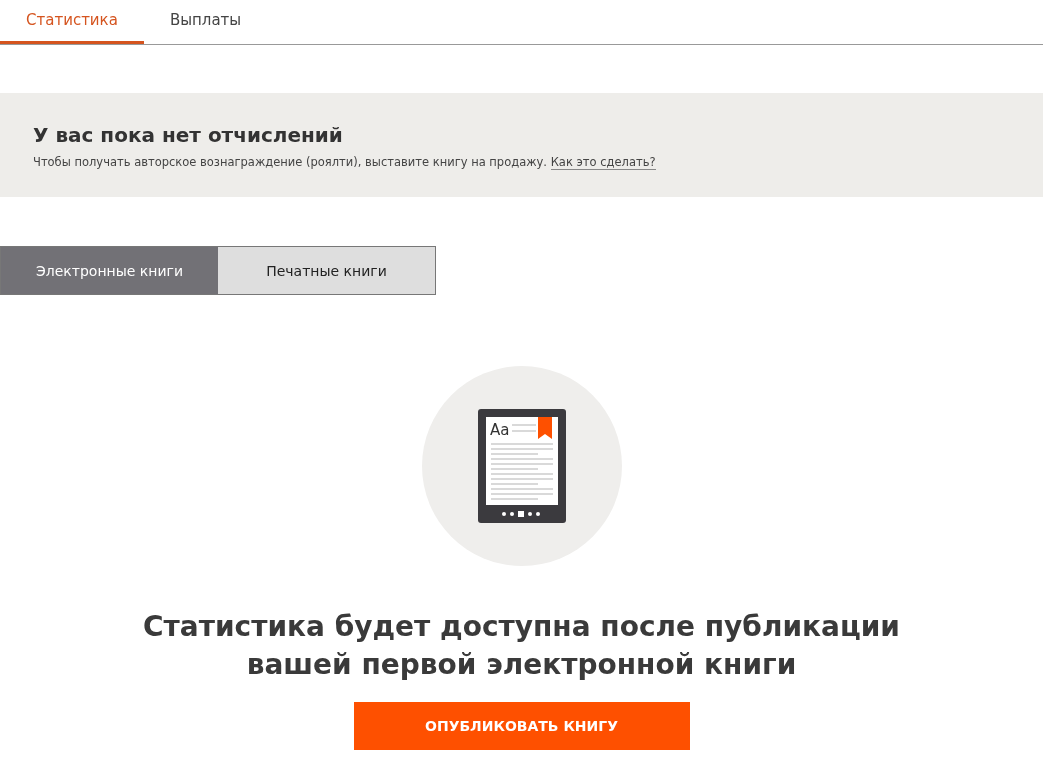  Describe the element at coordinates (205, 22) in the screenshot. I see `nav-tab: Выплаты` at that location.